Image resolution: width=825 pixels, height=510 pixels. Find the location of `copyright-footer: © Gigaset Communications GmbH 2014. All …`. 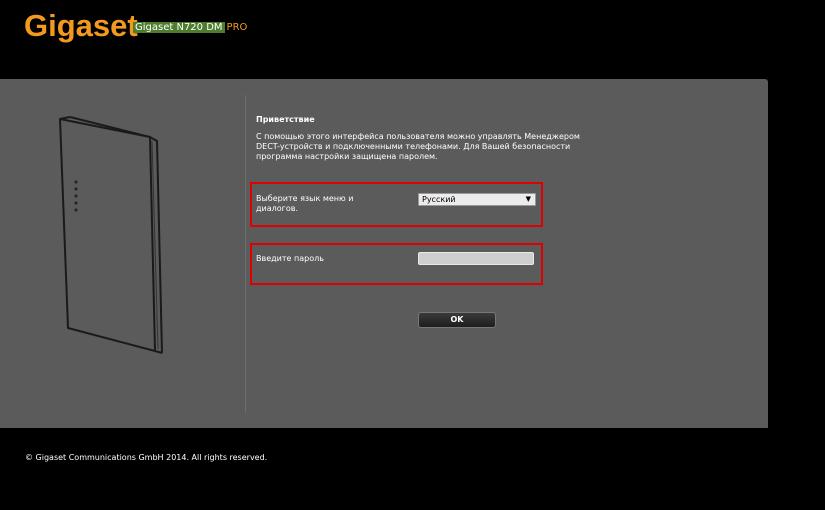

copyright-footer: © Gigaset Communications GmbH 2014. All … is located at coordinates (146, 457).